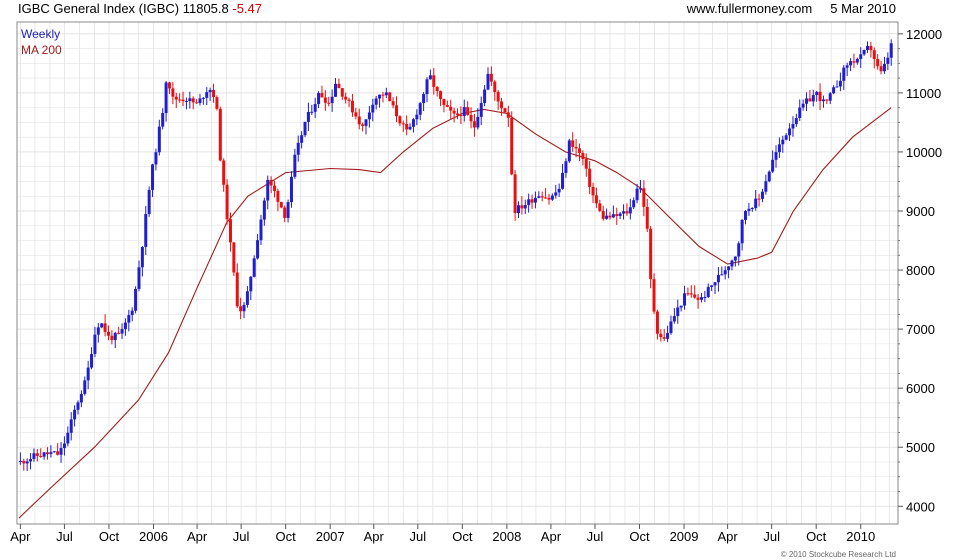  I want to click on x-tick-label: 2006, so click(153, 536).